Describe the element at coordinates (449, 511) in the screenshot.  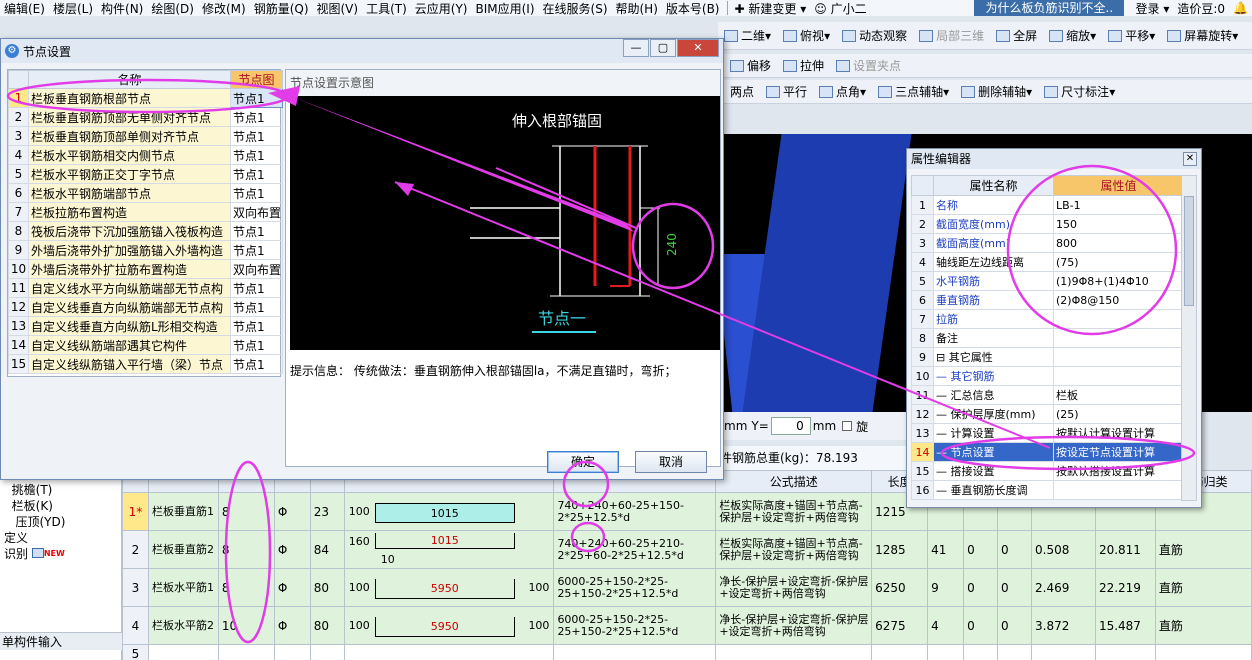
I see `grid-cell-shape: 100 1015` at that location.